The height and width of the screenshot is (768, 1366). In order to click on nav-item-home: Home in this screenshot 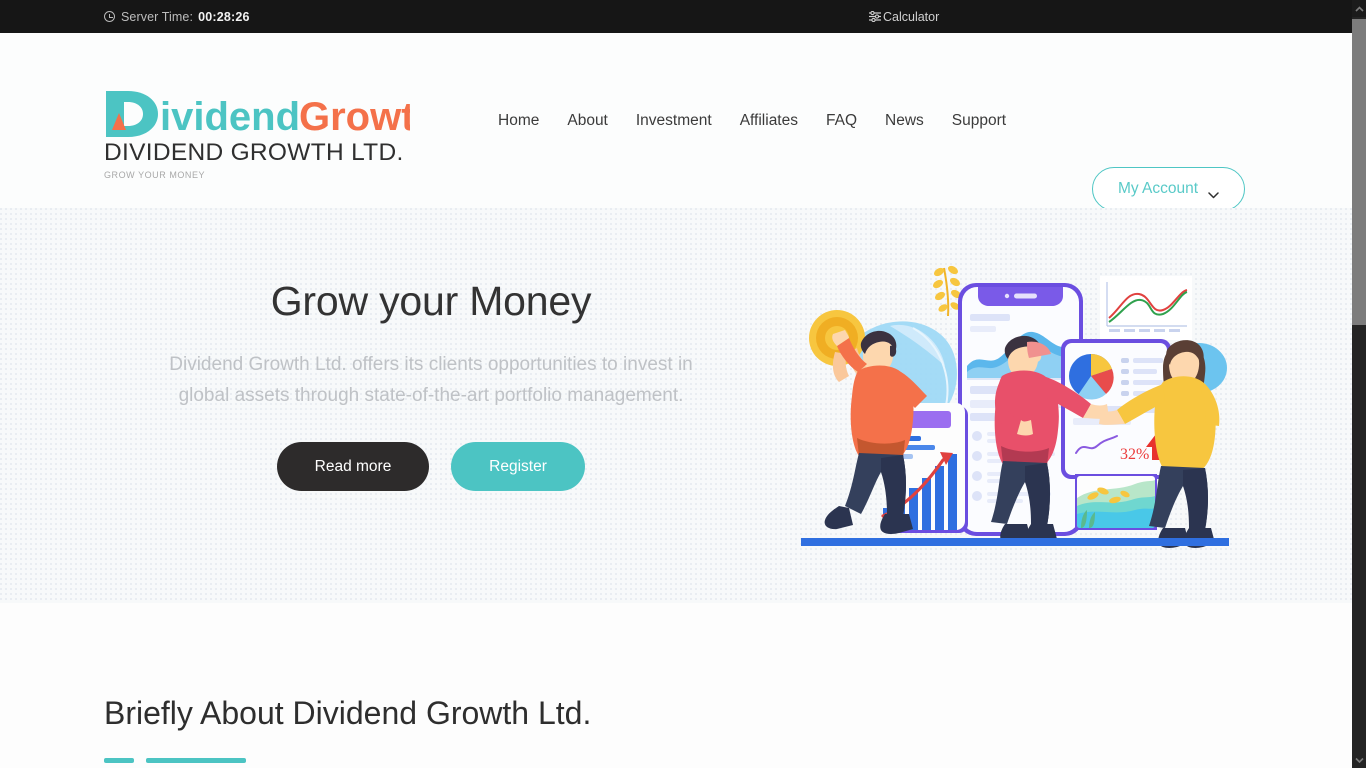, I will do `click(532, 121)`.